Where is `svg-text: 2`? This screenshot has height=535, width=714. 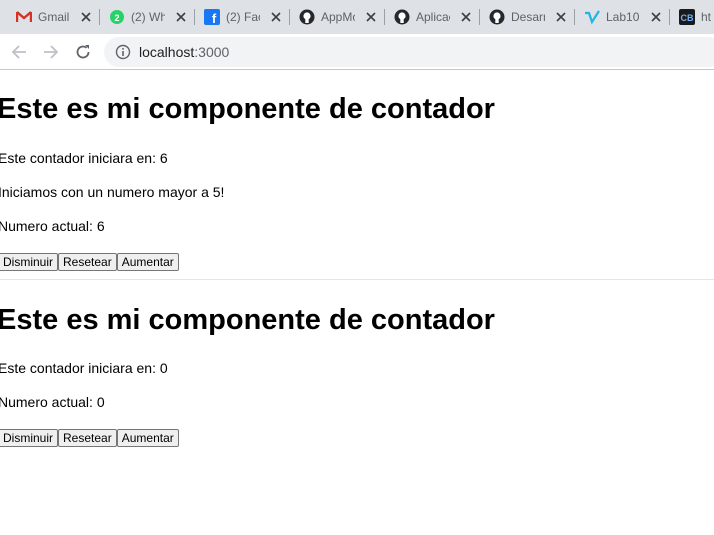 svg-text: 2 is located at coordinates (116, 18).